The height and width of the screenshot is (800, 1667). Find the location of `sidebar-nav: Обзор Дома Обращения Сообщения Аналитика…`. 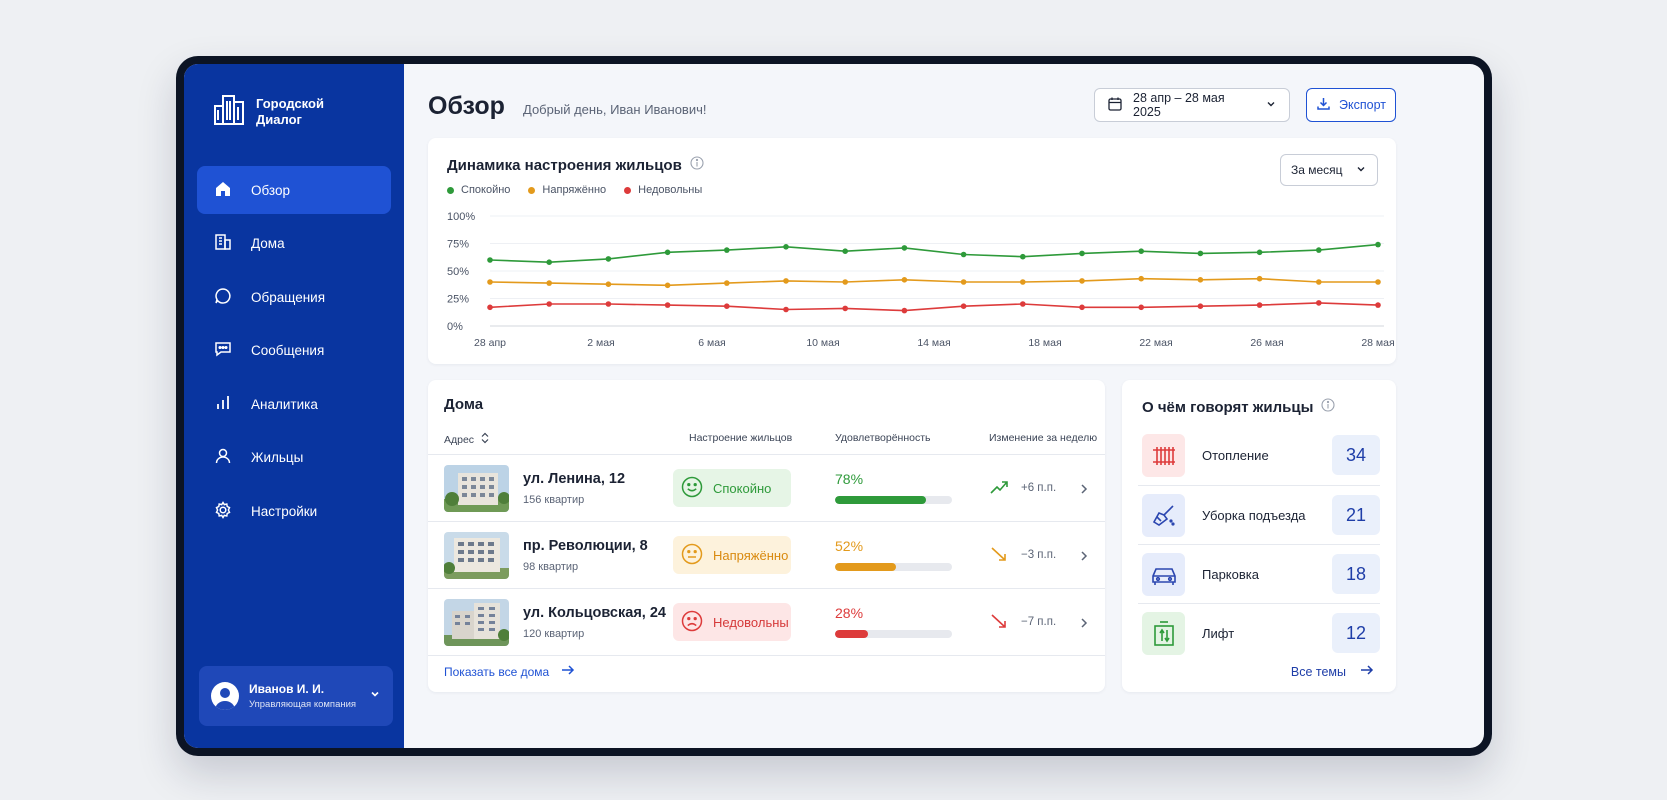

sidebar-nav: Обзор Дома Обращения Сообщения Аналитика… is located at coordinates (294, 353).